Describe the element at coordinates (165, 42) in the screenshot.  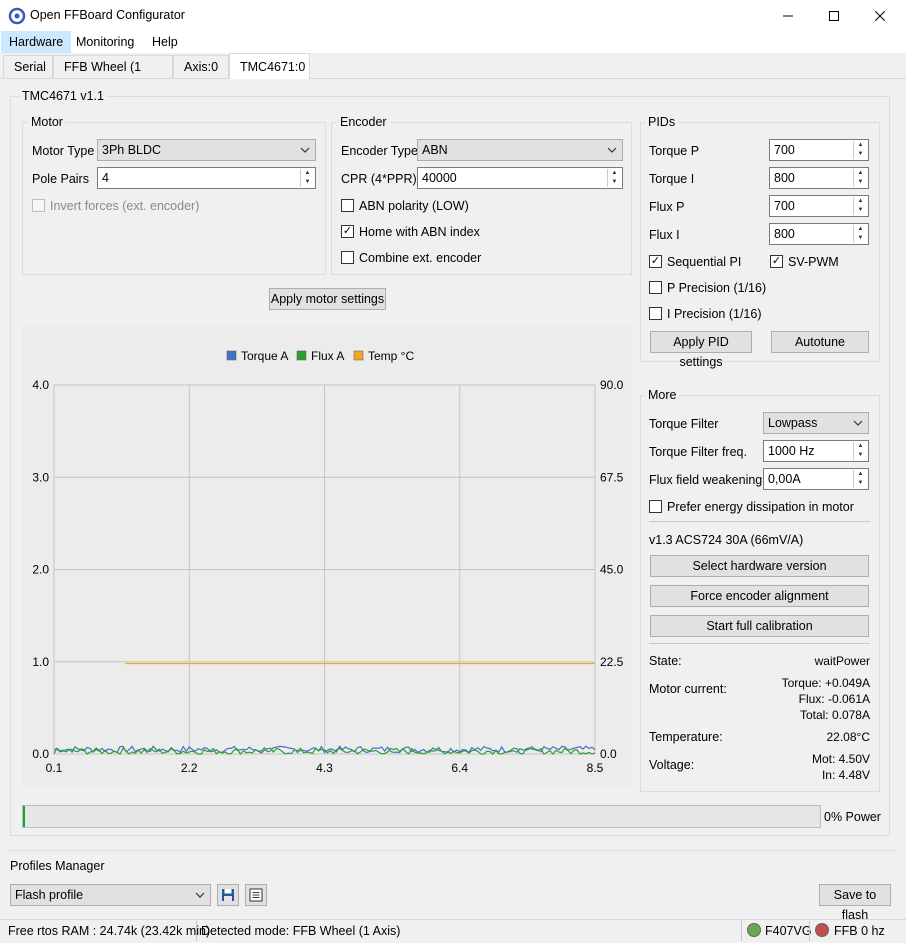
I see `menu-help: Help` at that location.